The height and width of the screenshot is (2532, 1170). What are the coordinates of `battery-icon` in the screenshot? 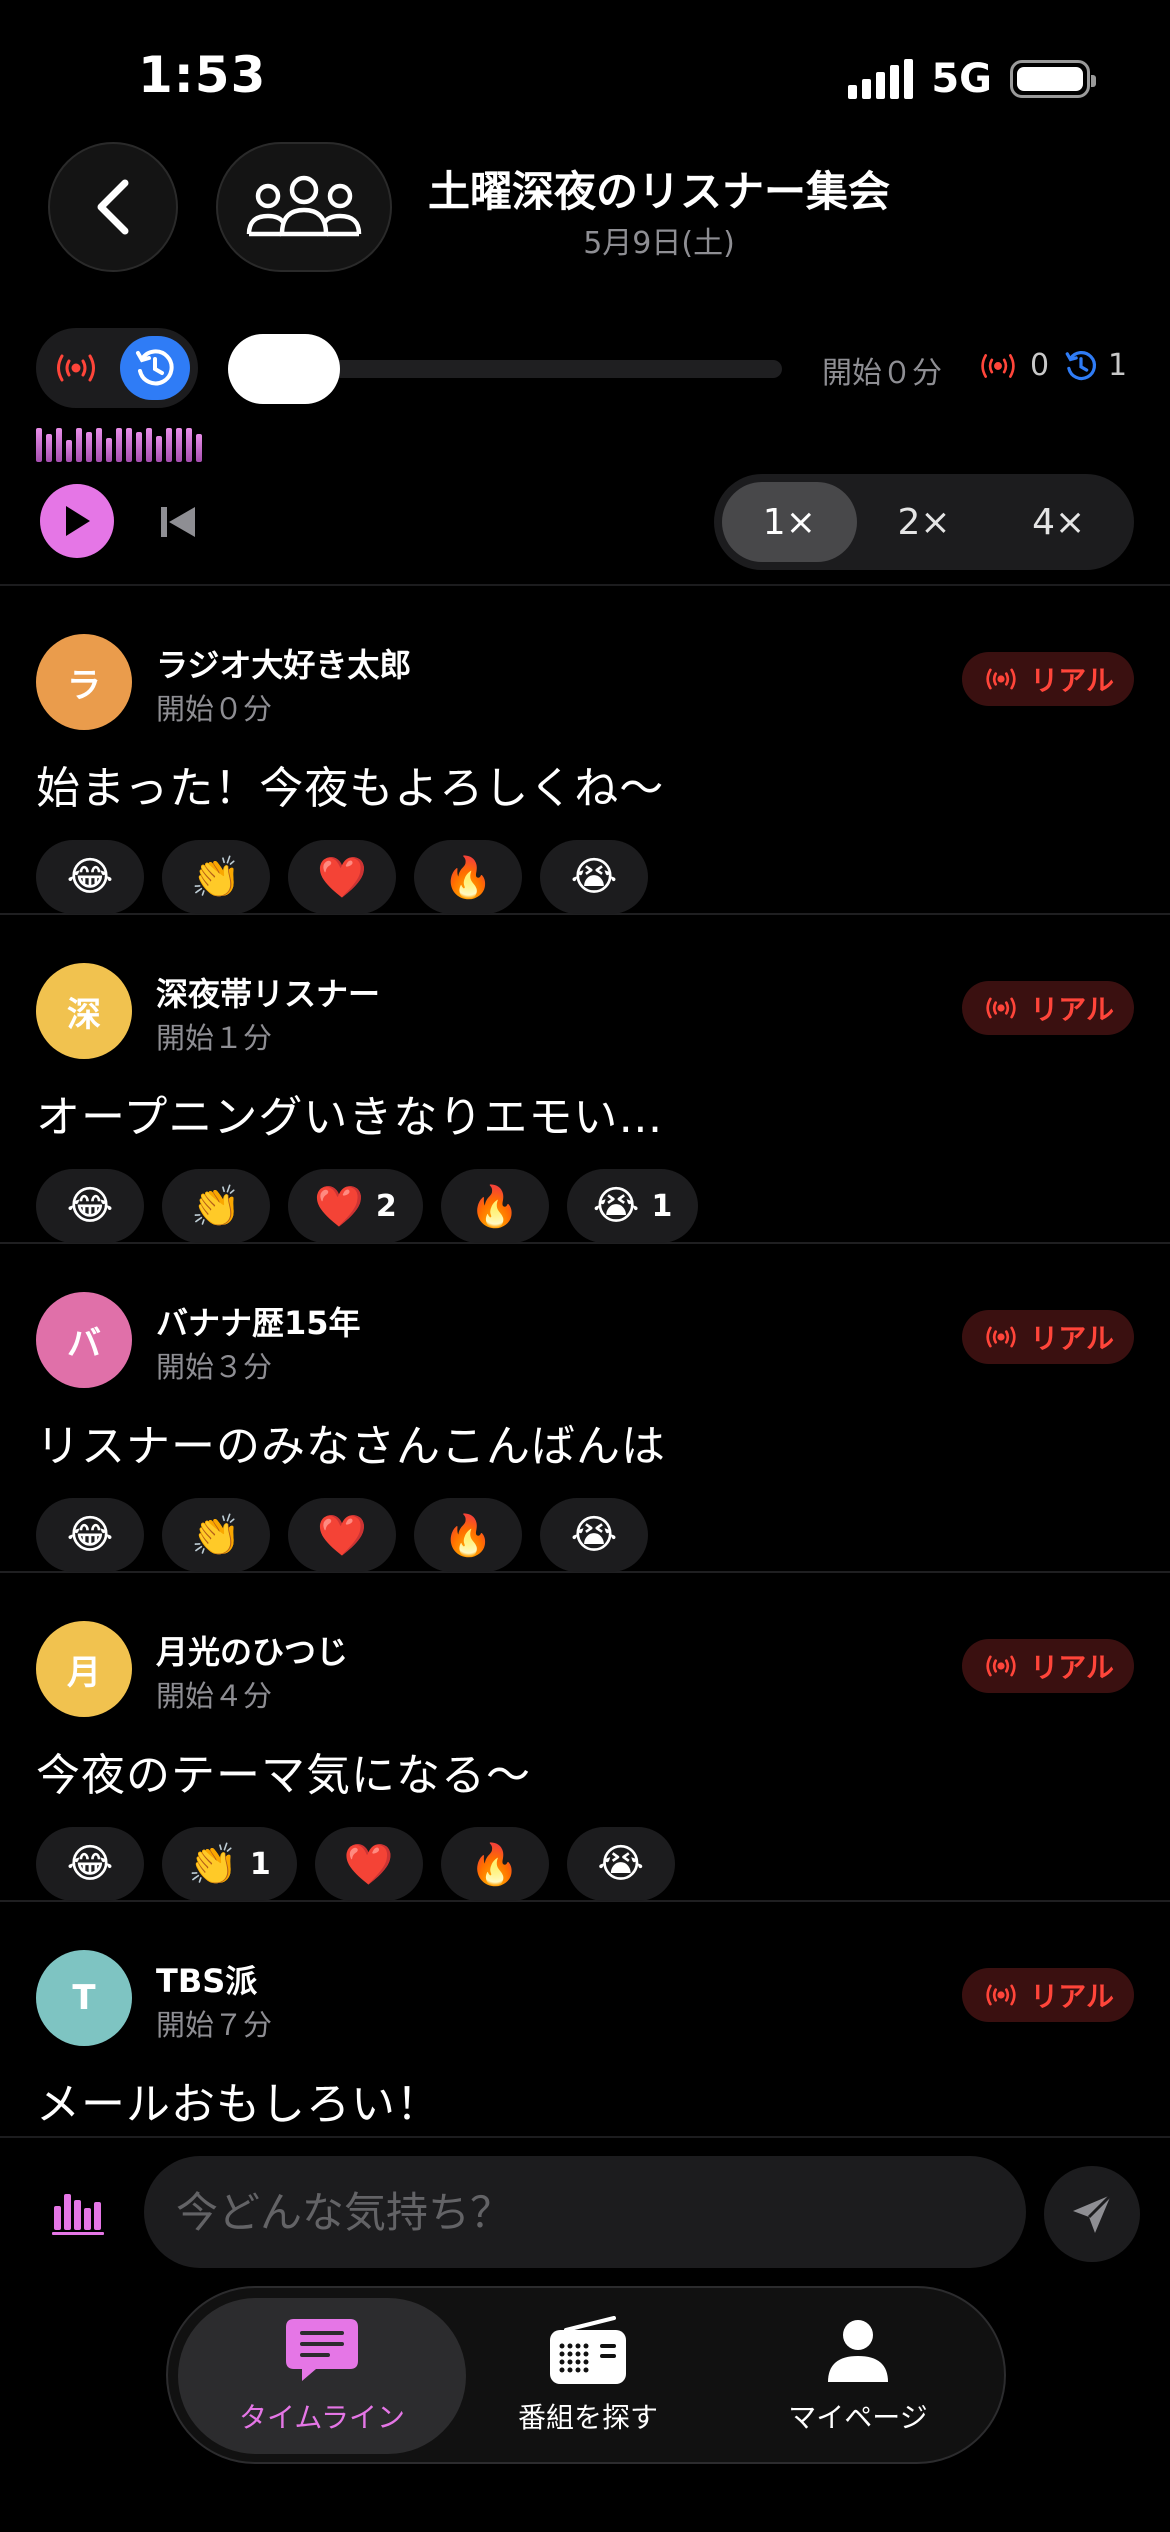 It's located at (1053, 79).